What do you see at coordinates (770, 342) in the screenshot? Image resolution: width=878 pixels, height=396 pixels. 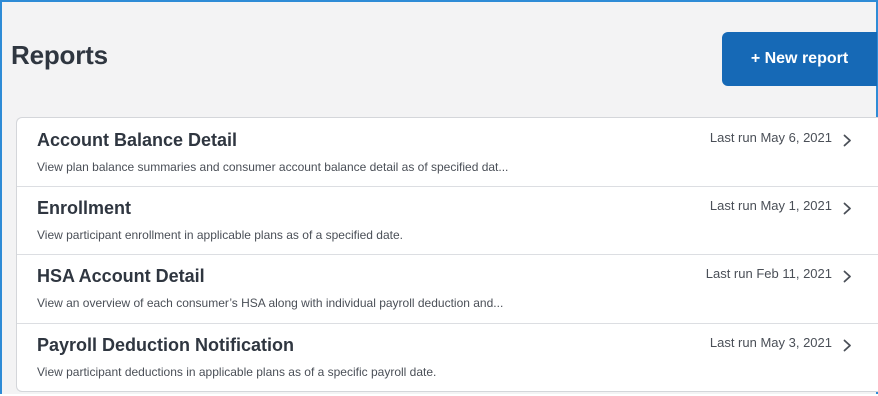 I see `last-run-date: Last run May 3, 2021` at bounding box center [770, 342].